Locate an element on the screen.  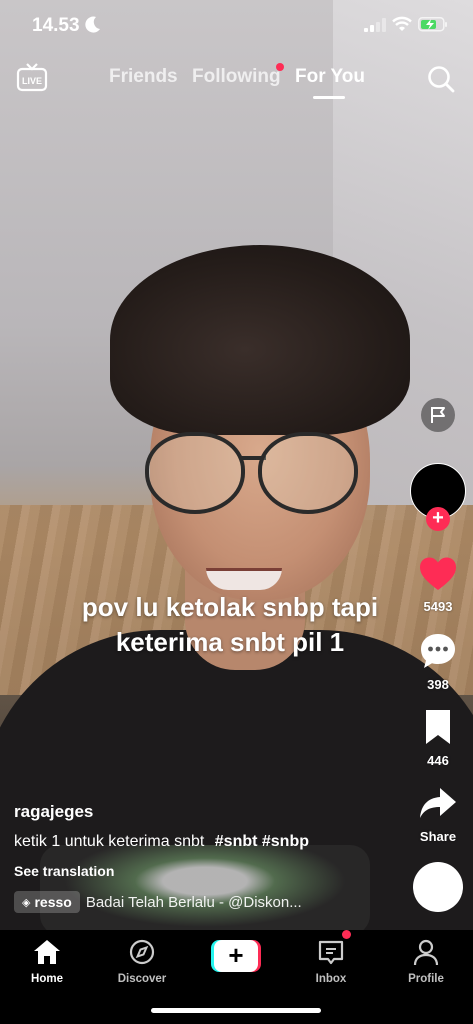
inbox-notification-dot is located at coordinates (346, 934).